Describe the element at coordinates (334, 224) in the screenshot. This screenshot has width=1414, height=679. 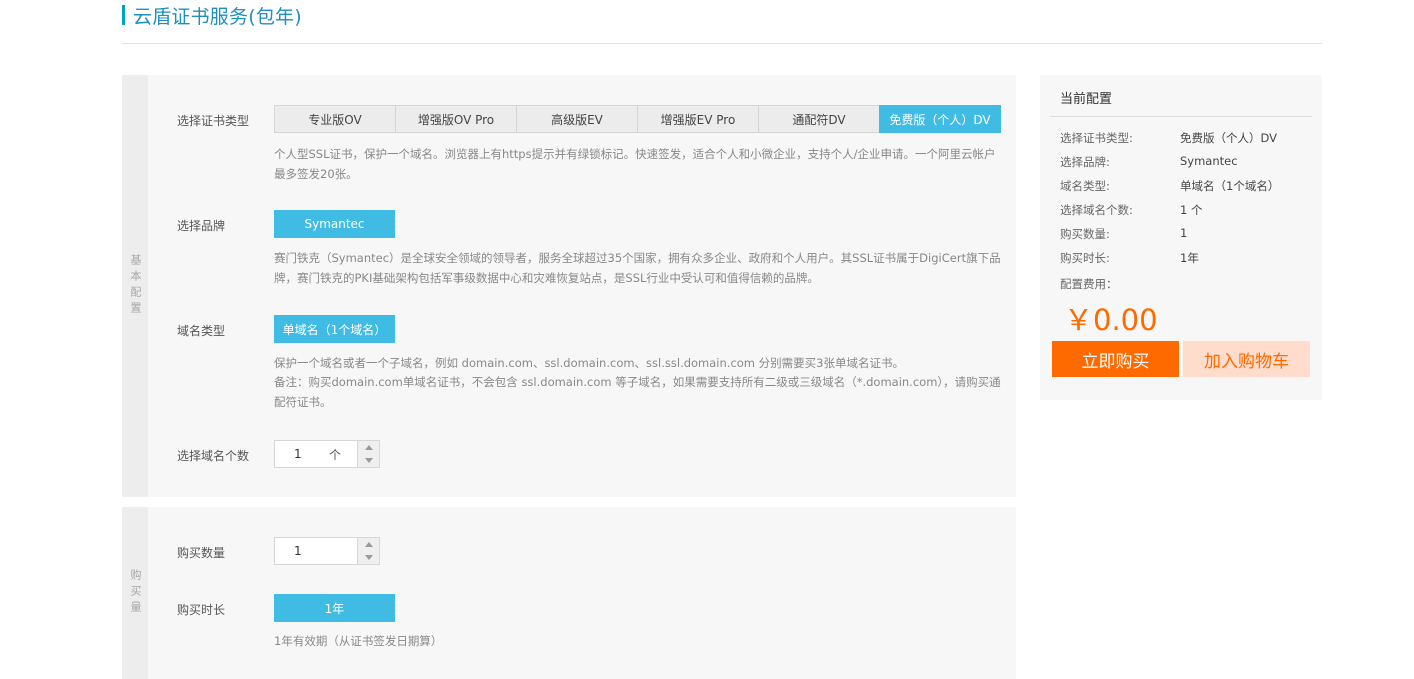
I see `brand-symantec-button: Symantec` at that location.